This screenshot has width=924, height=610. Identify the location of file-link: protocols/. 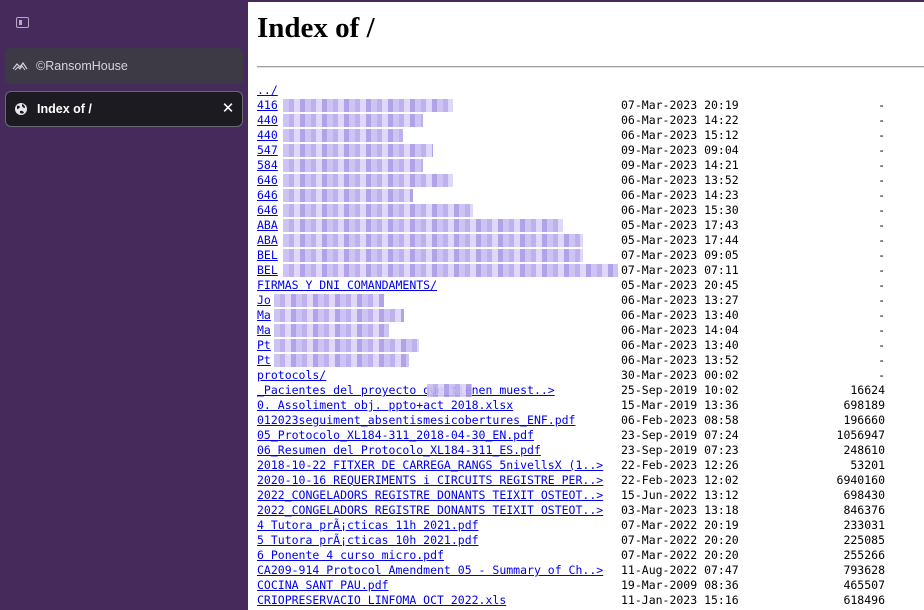
(291, 375).